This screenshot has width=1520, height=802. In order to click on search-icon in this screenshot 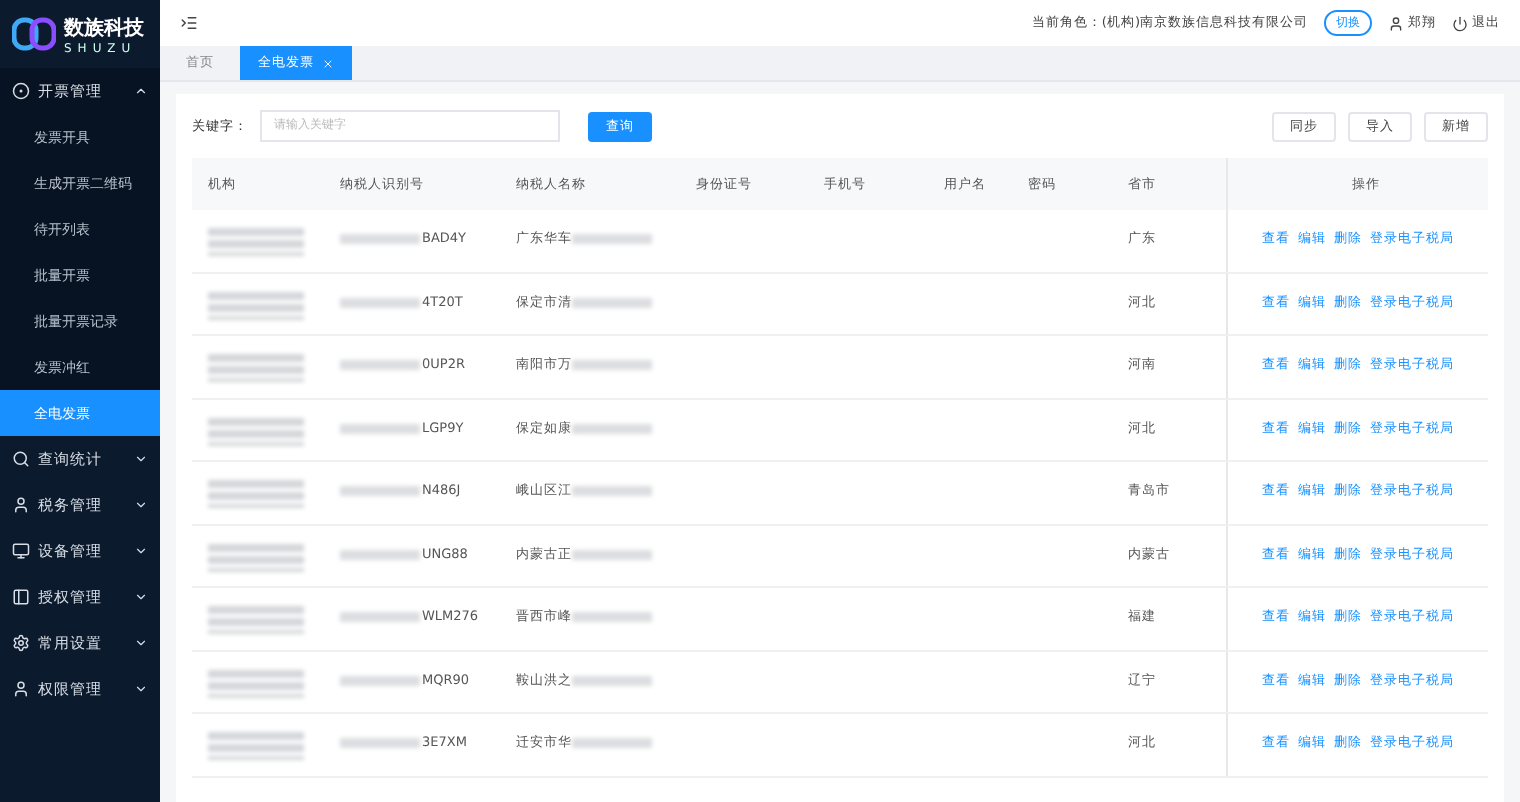, I will do `click(21, 459)`.